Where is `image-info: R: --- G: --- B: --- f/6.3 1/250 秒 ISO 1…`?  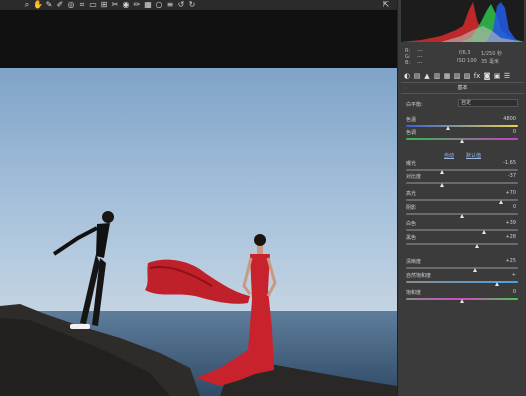 image-info: R: --- G: --- B: --- f/6.3 1/250 秒 ISO 1… is located at coordinates (462, 55).